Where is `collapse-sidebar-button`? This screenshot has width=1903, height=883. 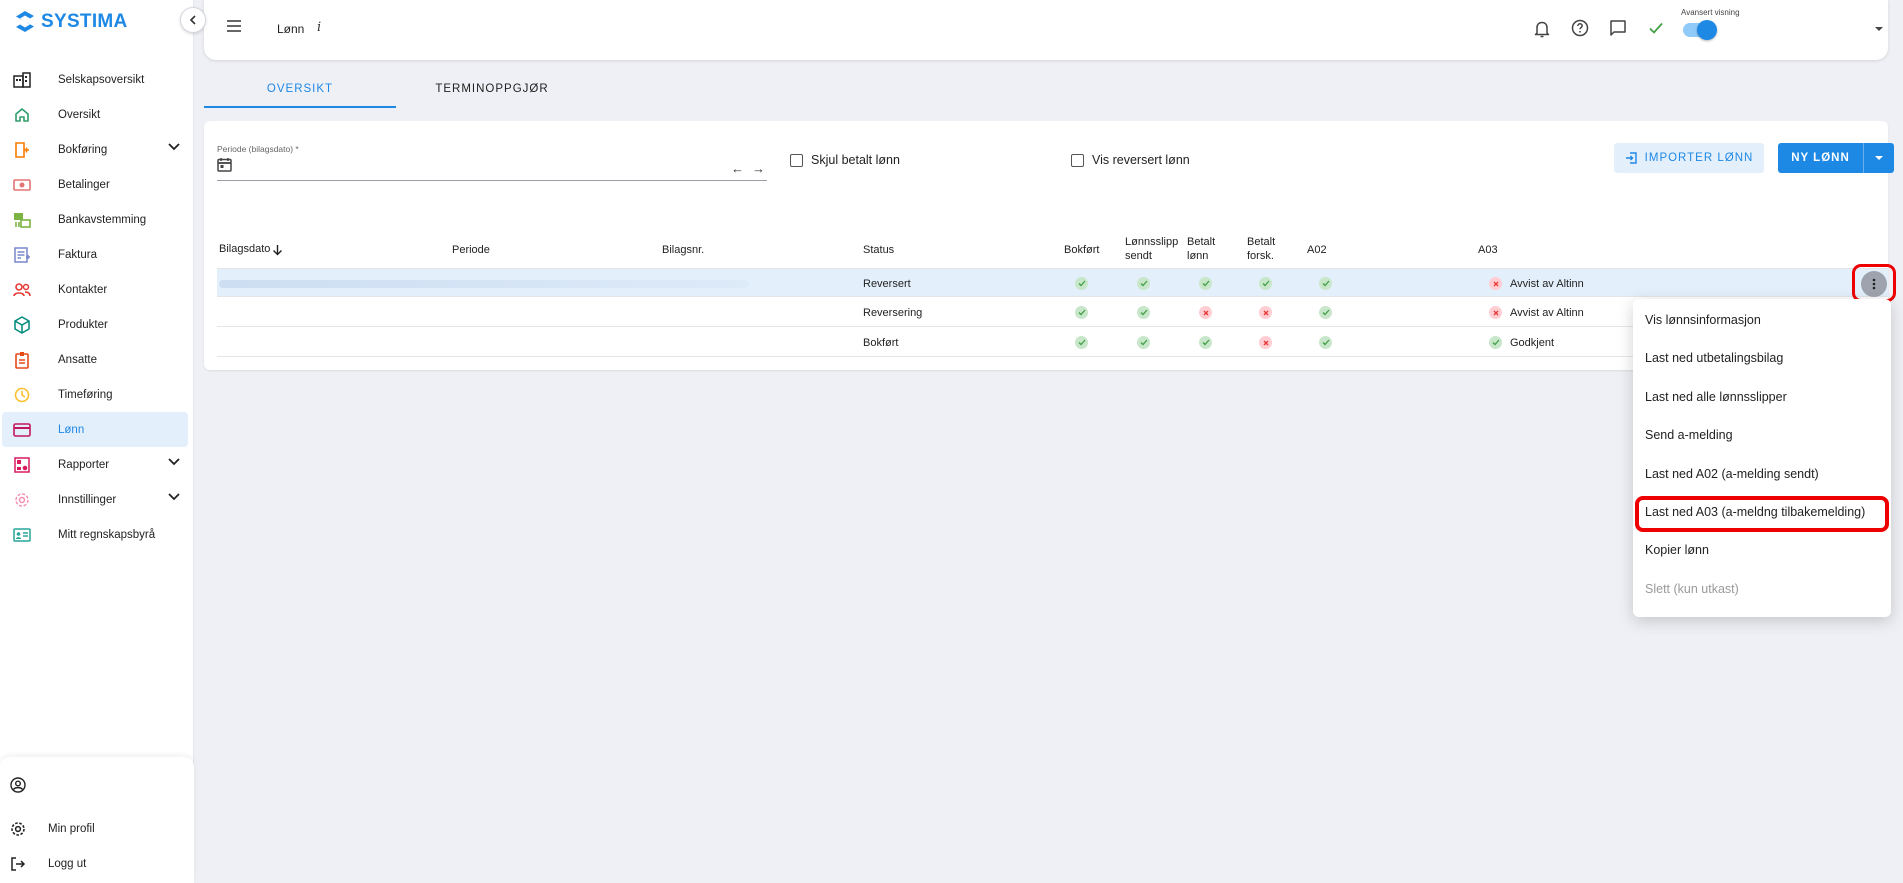
collapse-sidebar-button is located at coordinates (193, 20).